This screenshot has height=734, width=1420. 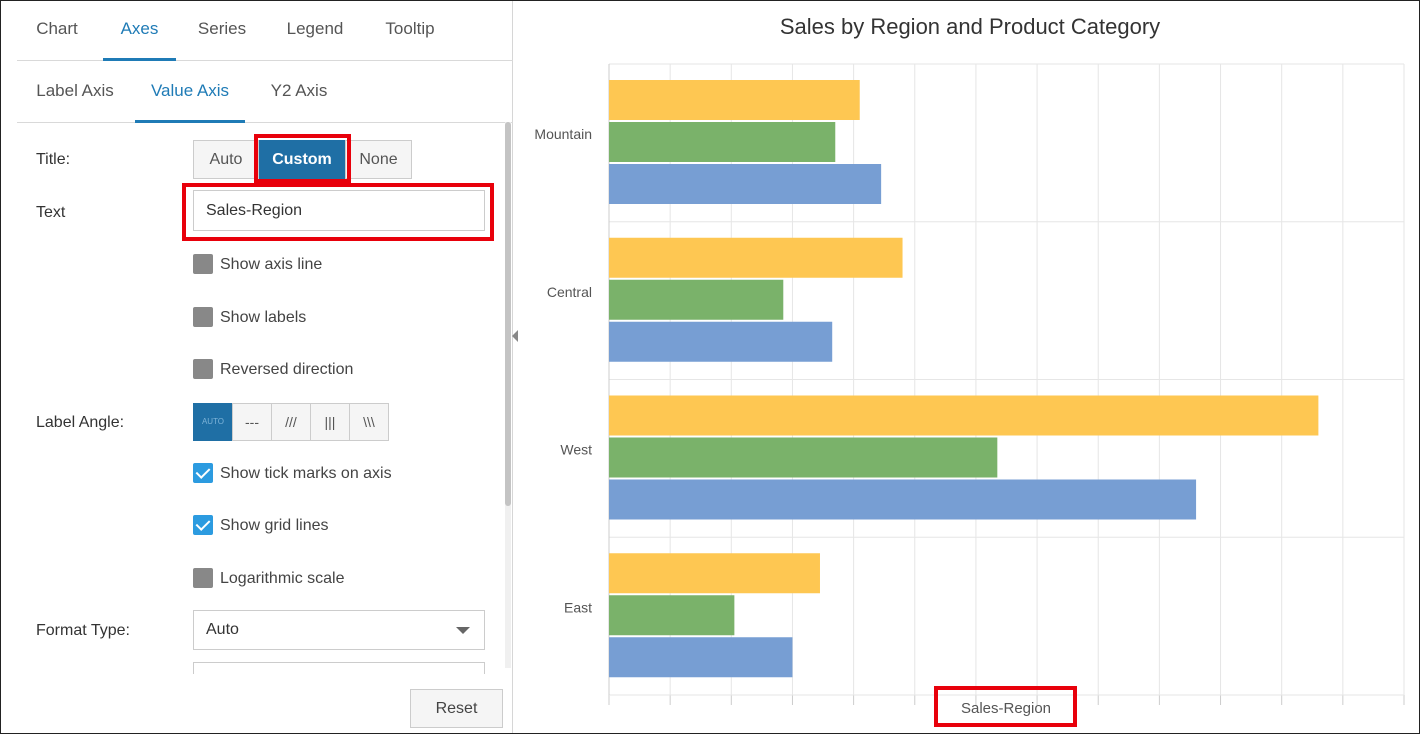 I want to click on logarithmic-scale-label: Logarithmic scale, so click(x=282, y=578).